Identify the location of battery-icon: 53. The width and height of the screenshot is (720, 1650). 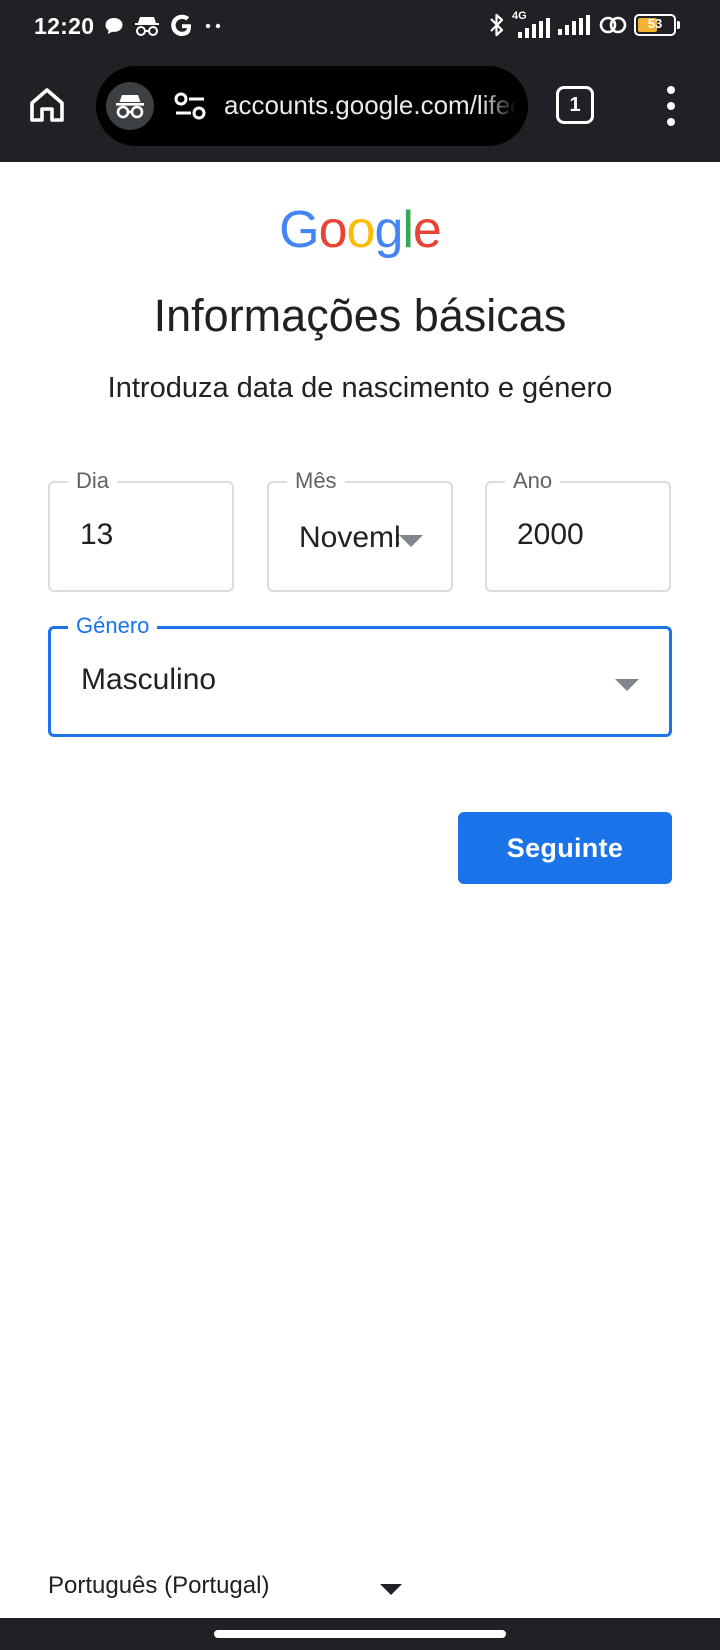
(657, 25).